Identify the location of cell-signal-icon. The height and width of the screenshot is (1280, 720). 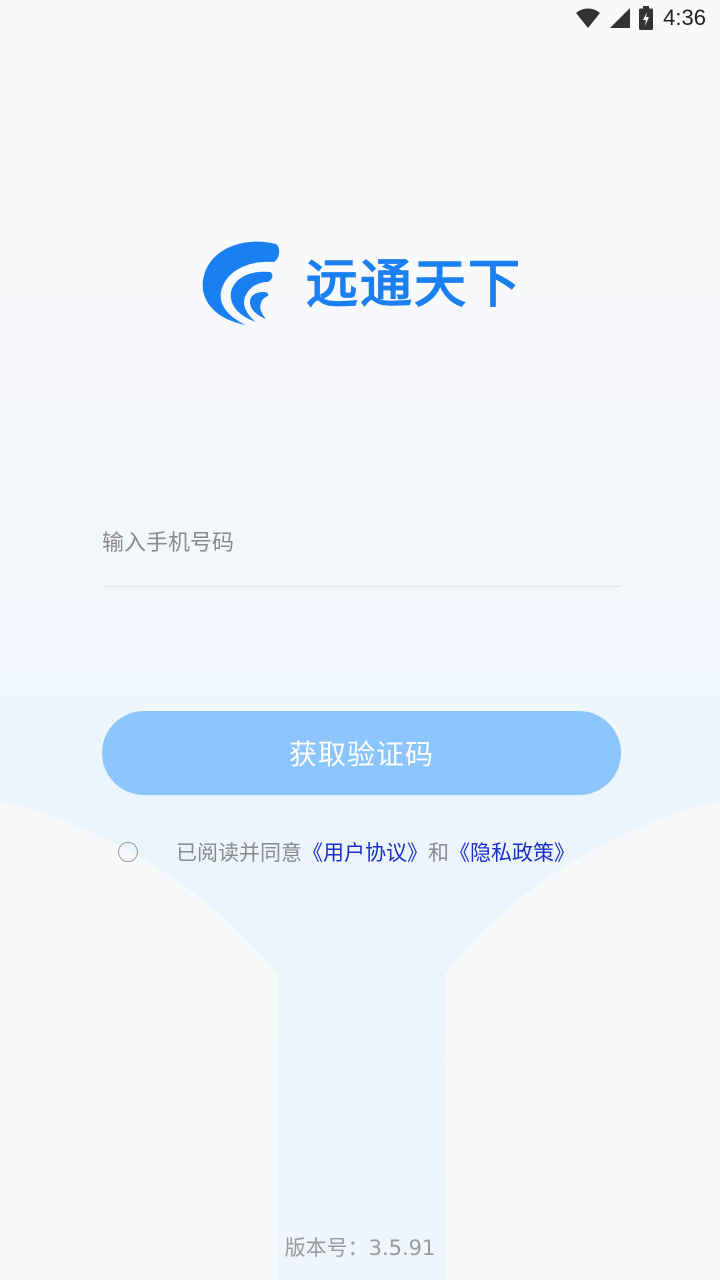
(620, 18).